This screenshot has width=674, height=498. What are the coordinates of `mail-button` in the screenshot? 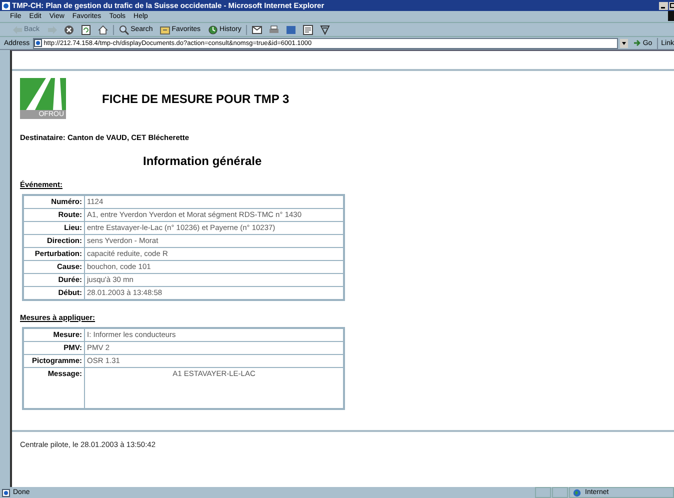 It's located at (257, 29).